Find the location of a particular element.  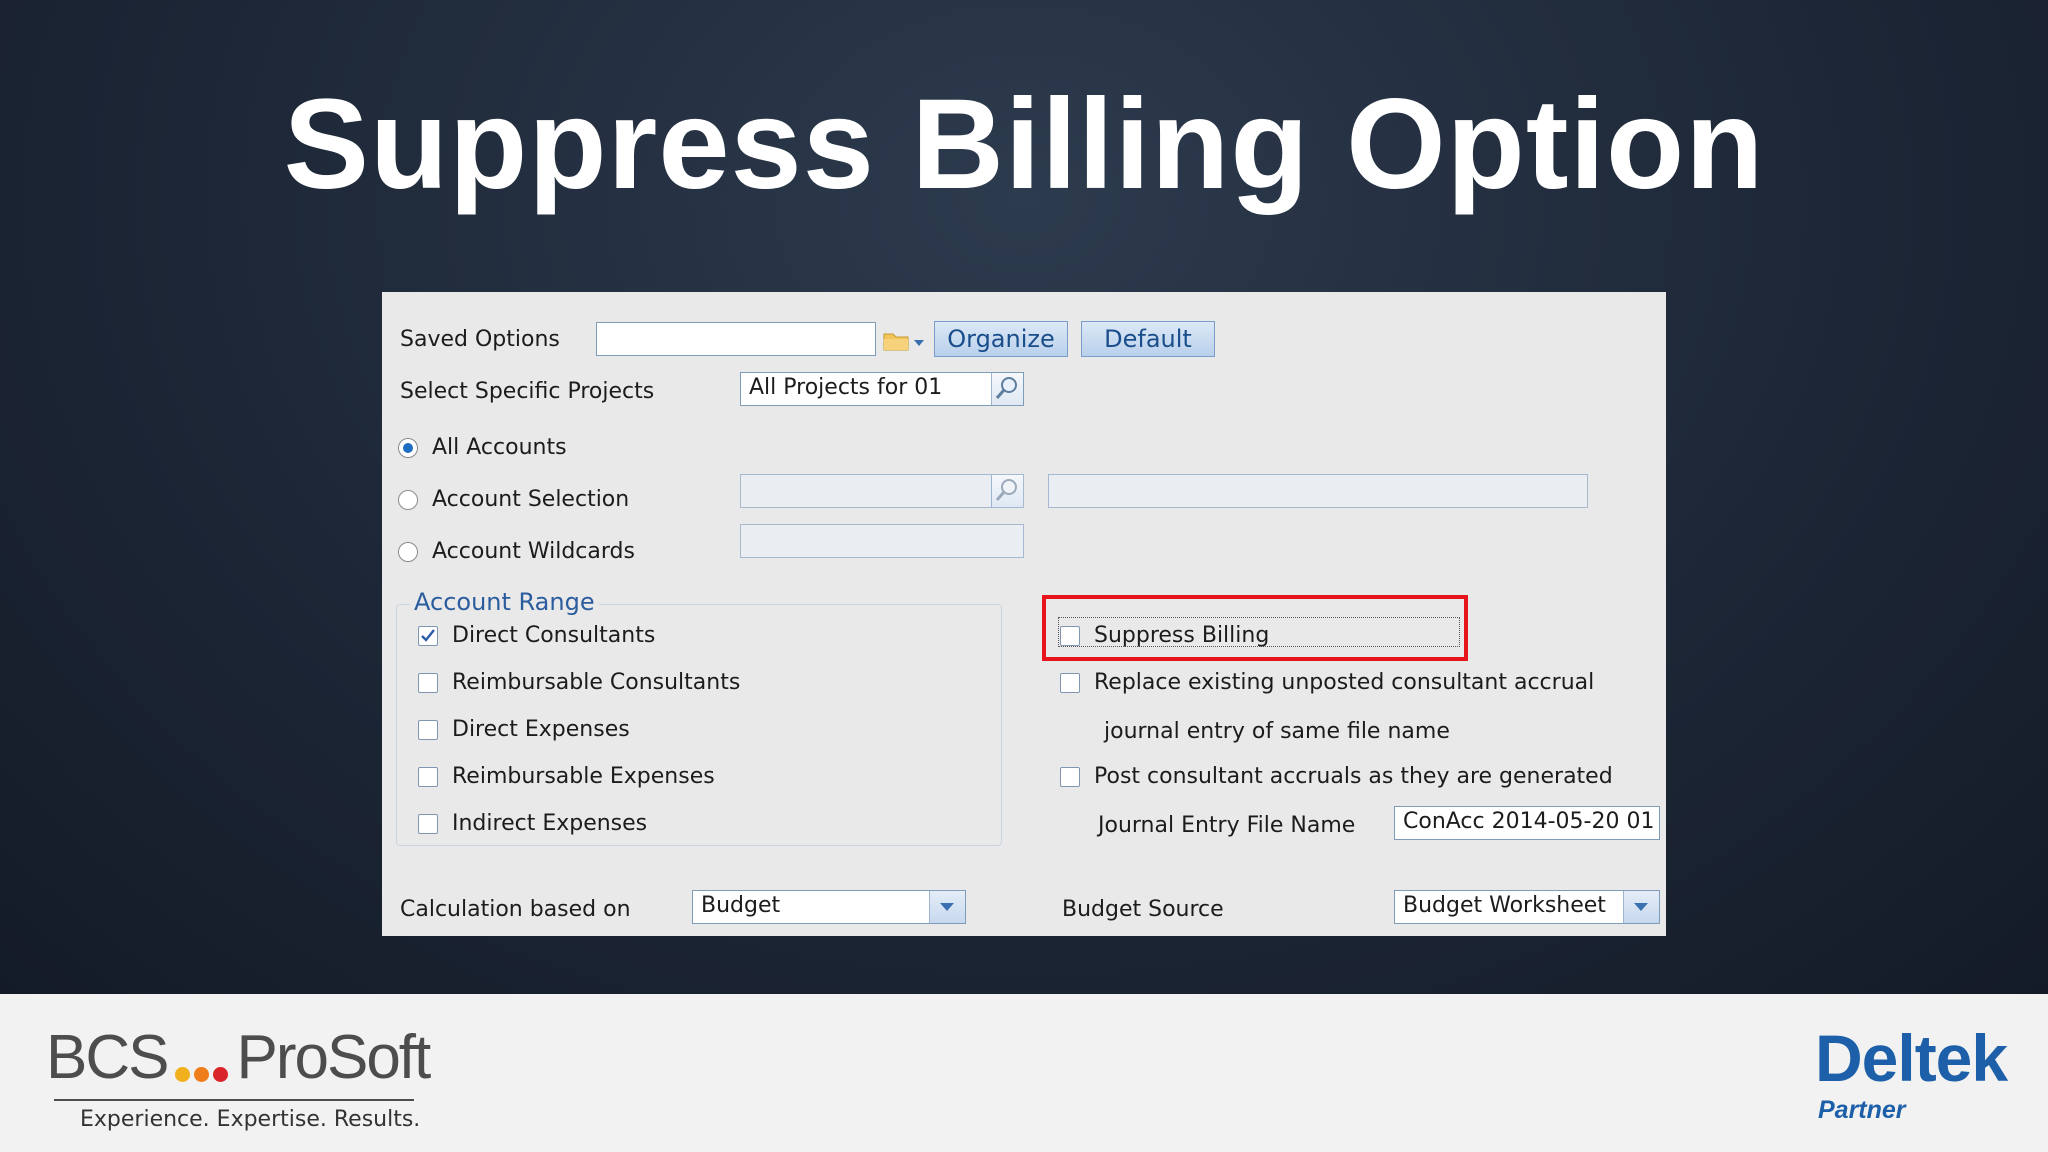

budget-source-select: Budget Worksheet is located at coordinates (1527, 907).